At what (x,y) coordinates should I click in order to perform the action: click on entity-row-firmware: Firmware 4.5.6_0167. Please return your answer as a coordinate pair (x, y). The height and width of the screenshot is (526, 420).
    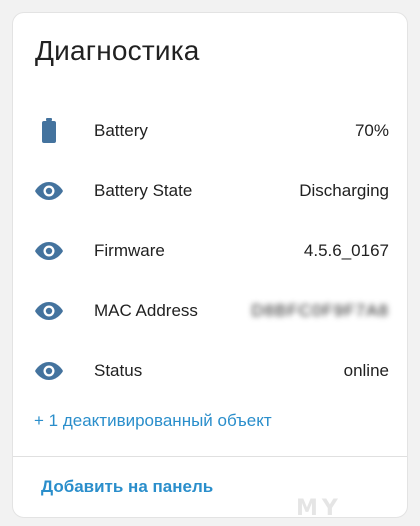
    Looking at the image, I should click on (210, 251).